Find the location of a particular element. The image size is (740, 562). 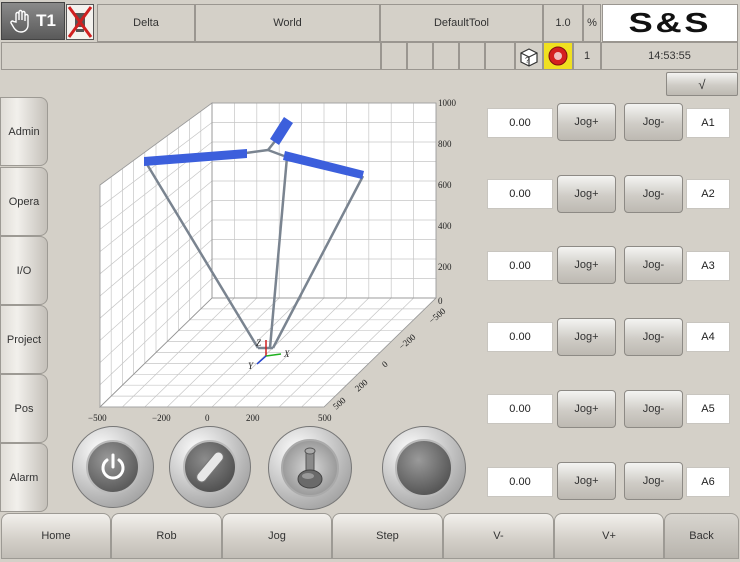

speed-down-button: V- is located at coordinates (498, 536).